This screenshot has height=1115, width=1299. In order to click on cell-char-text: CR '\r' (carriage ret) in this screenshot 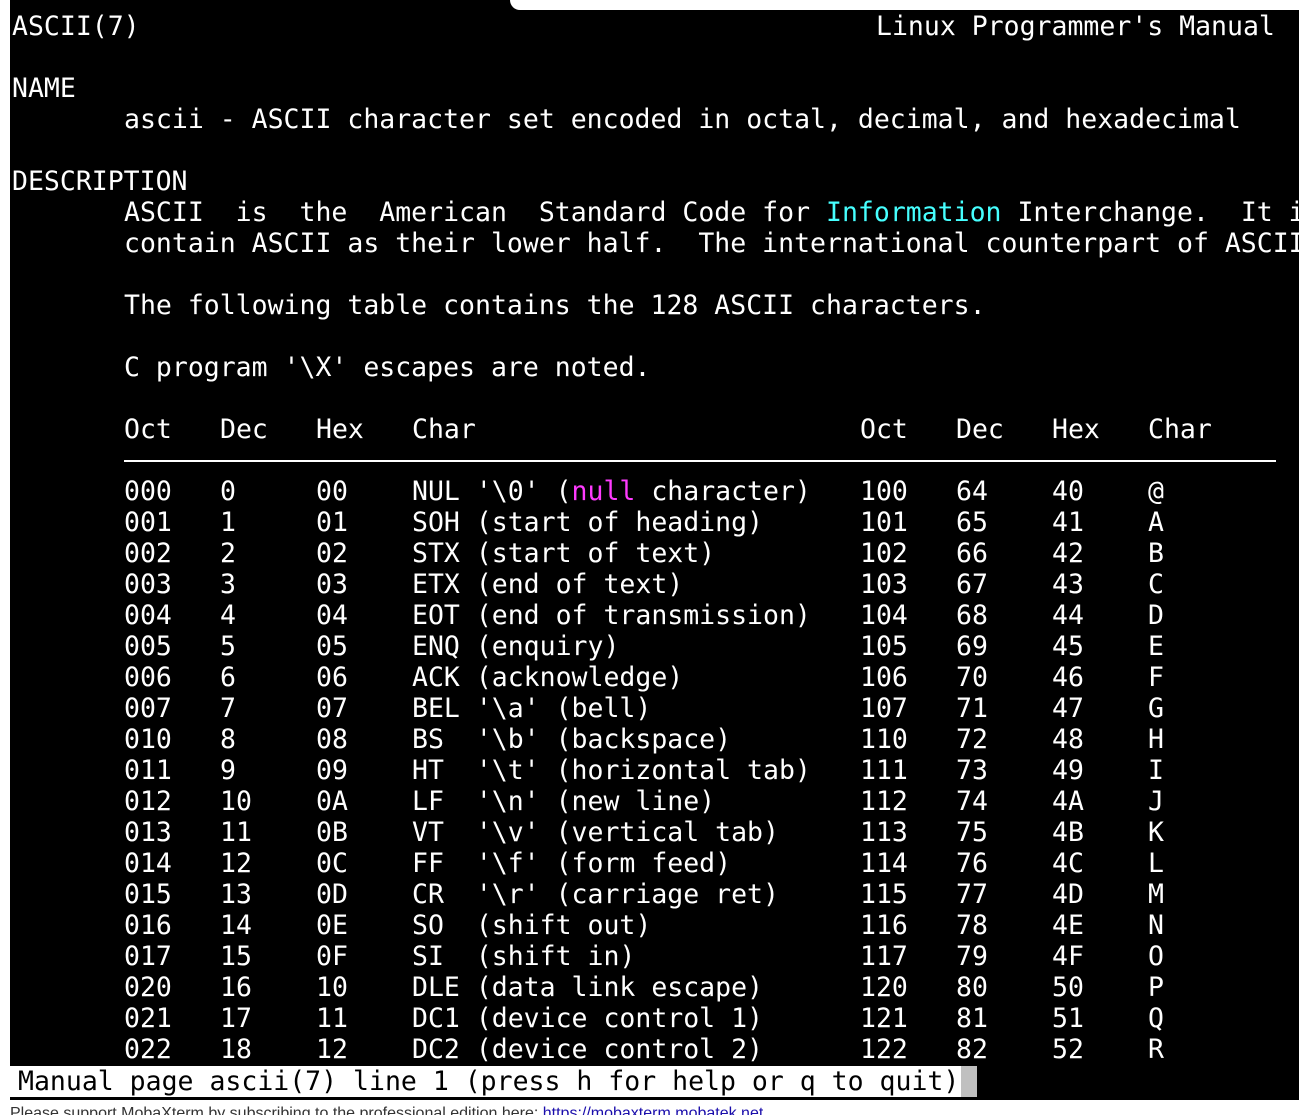, I will do `click(595, 894)`.